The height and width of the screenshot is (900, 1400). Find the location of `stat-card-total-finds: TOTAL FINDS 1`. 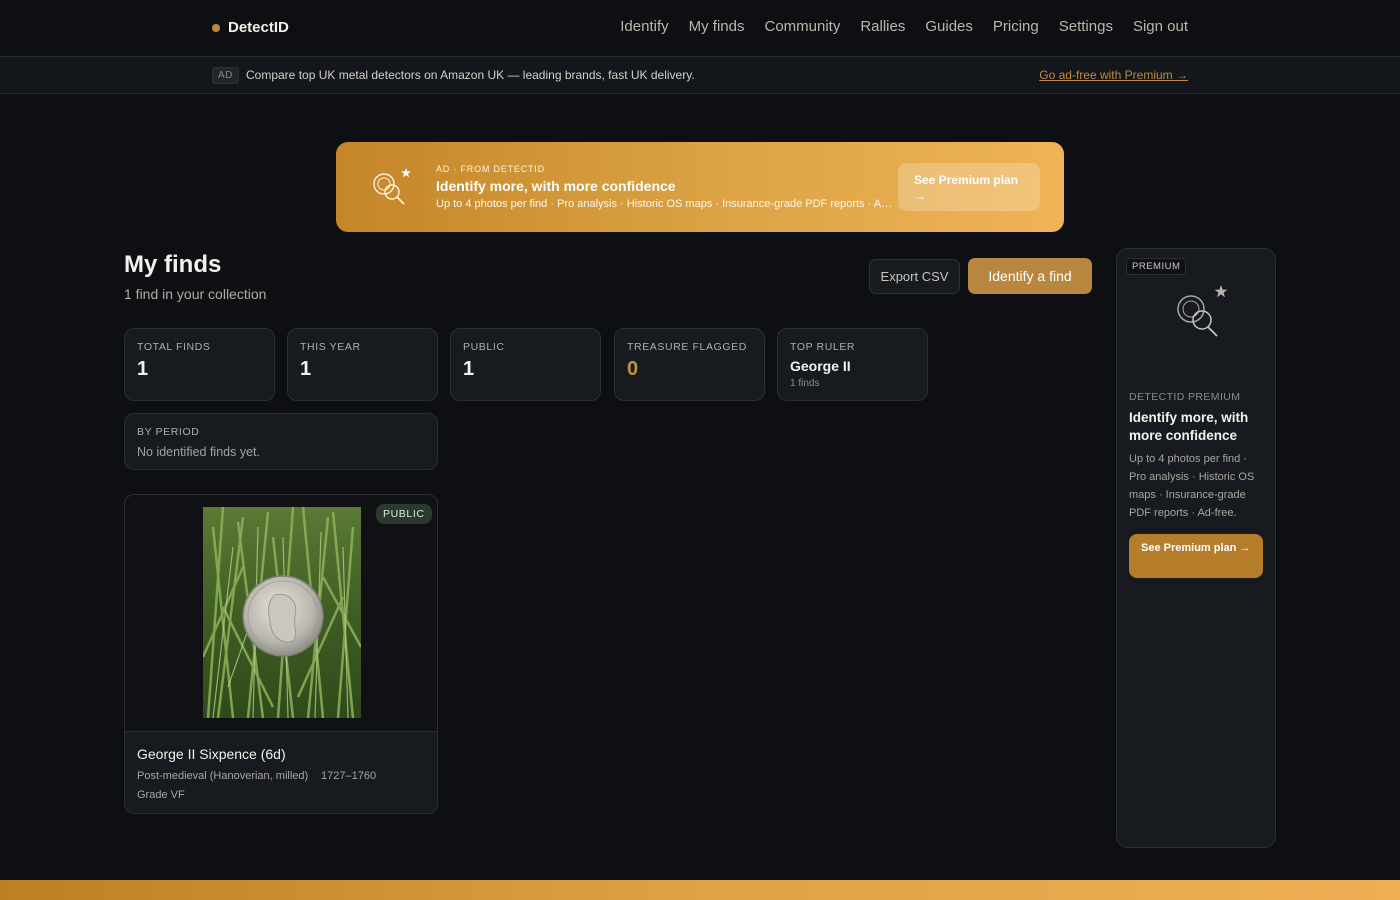

stat-card-total-finds: TOTAL FINDS 1 is located at coordinates (199, 364).